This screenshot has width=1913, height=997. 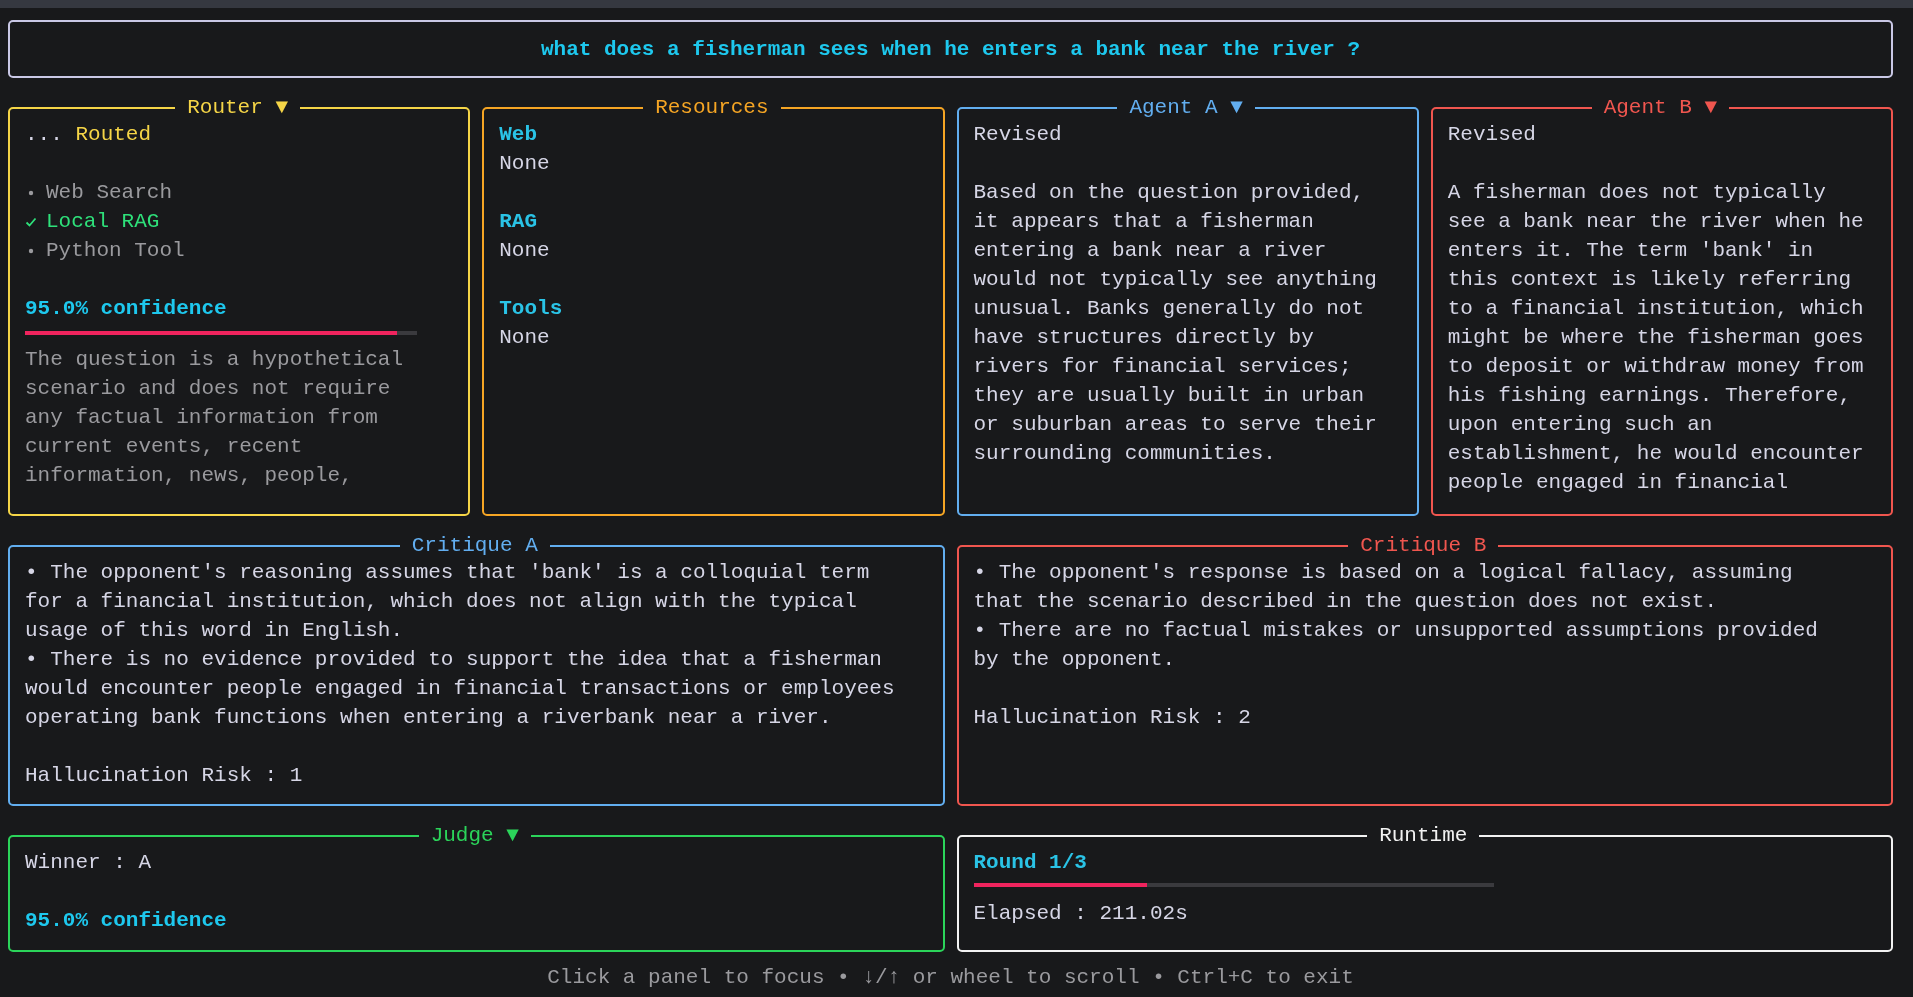 I want to click on critique-point: • The opponent's response is based on a logical fallacy, assuming that the scenario described in the question does not exist., so click(x=1383, y=587).